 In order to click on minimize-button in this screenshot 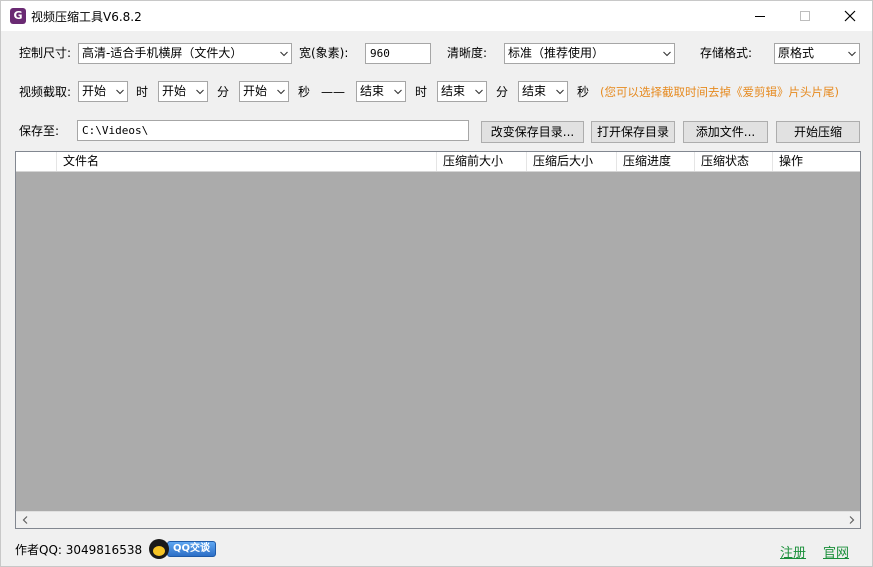, I will do `click(760, 16)`.